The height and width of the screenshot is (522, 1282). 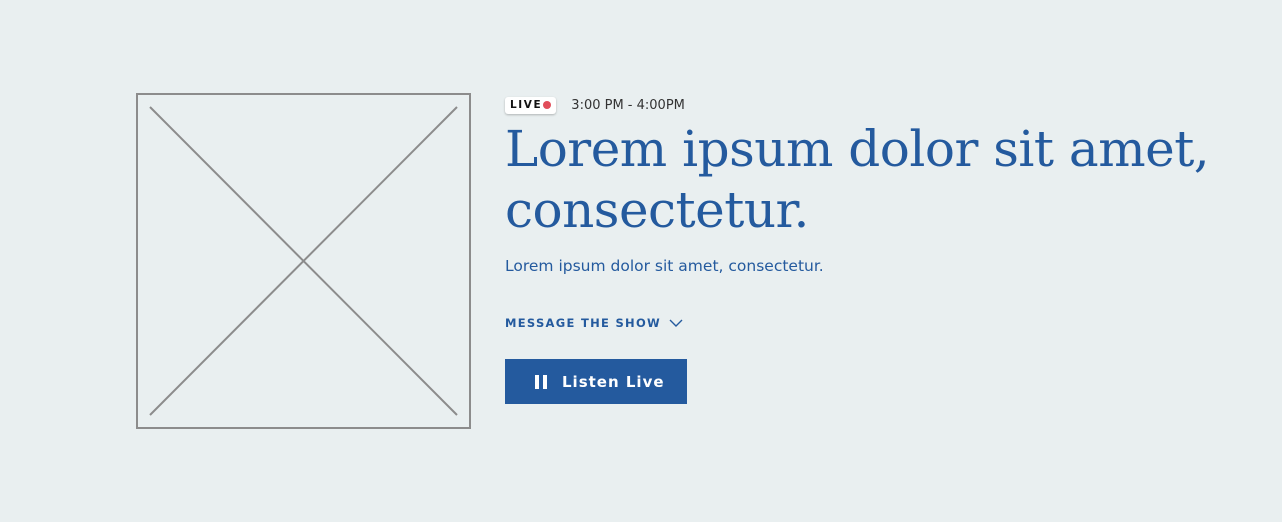 I want to click on listen-live-label: Listen Live, so click(x=613, y=381).